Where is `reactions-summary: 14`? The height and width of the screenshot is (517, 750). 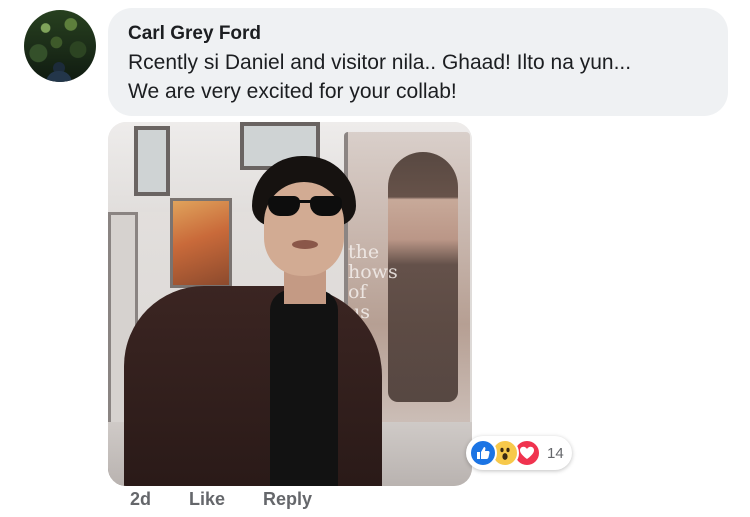
reactions-summary: 14 is located at coordinates (519, 453).